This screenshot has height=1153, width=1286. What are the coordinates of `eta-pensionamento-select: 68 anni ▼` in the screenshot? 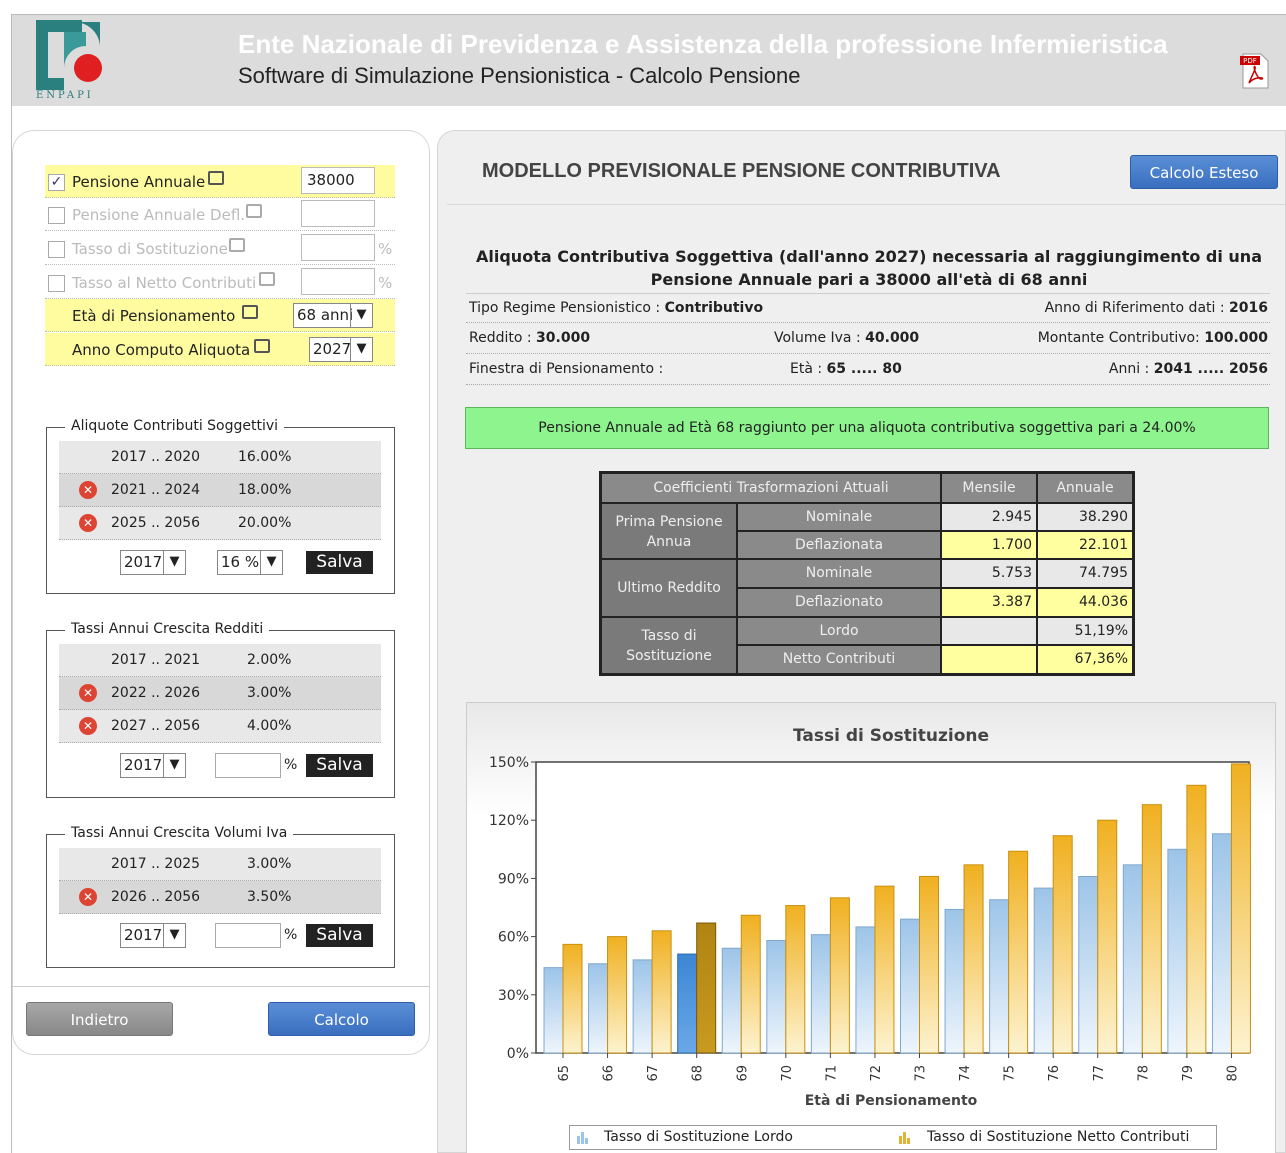 It's located at (333, 315).